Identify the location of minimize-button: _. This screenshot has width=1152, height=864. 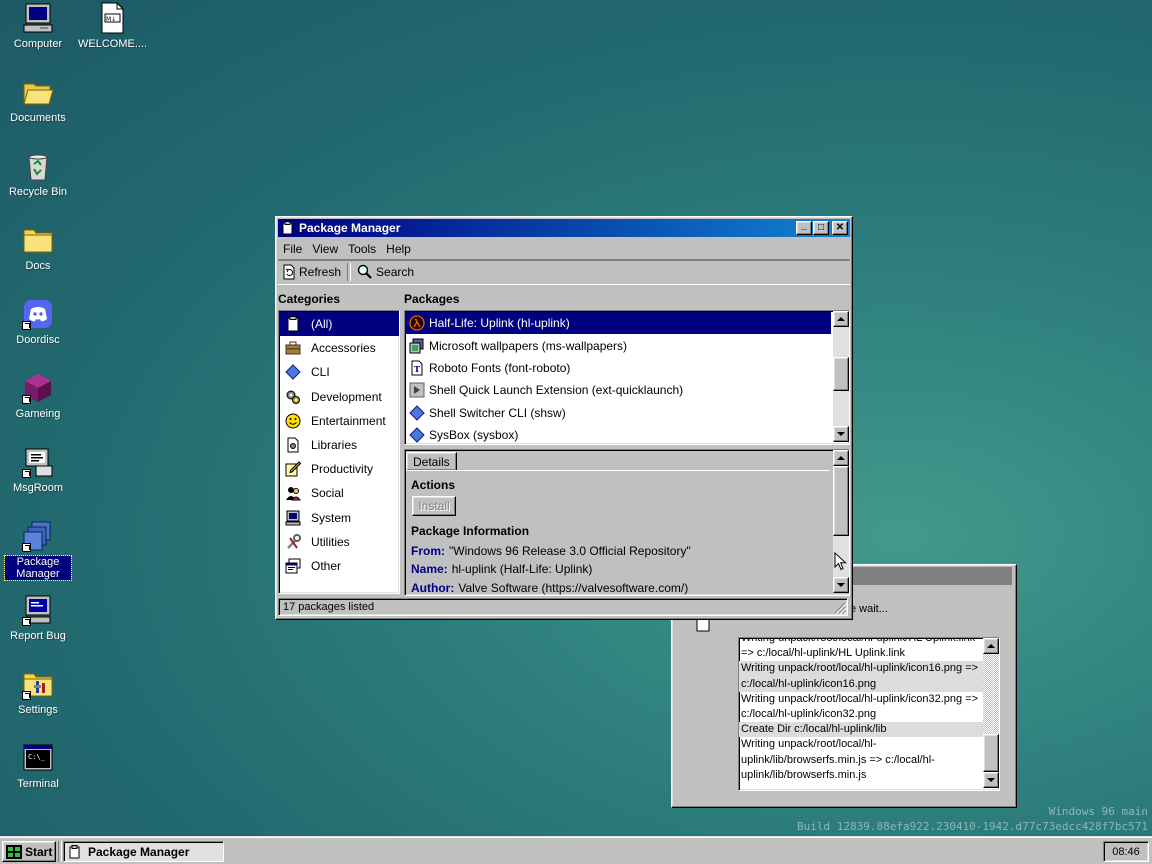
(804, 228).